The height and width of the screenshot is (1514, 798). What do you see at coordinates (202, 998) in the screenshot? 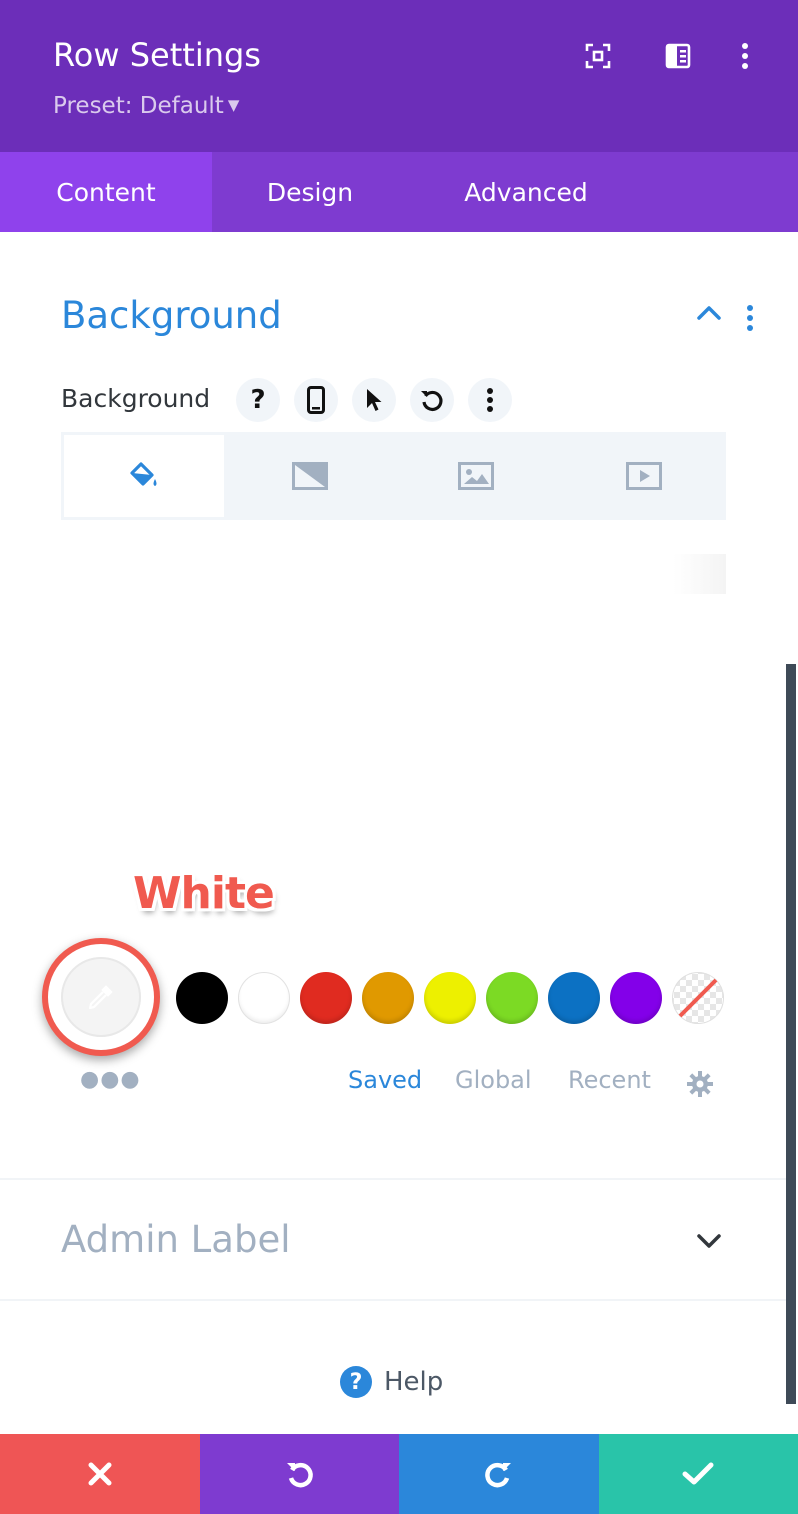
I see `swatch-black` at bounding box center [202, 998].